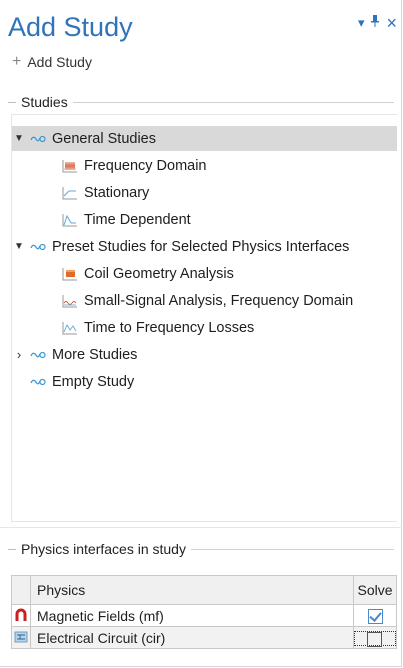  Describe the element at coordinates (70, 220) in the screenshot. I see `time-dependent-icon` at that location.